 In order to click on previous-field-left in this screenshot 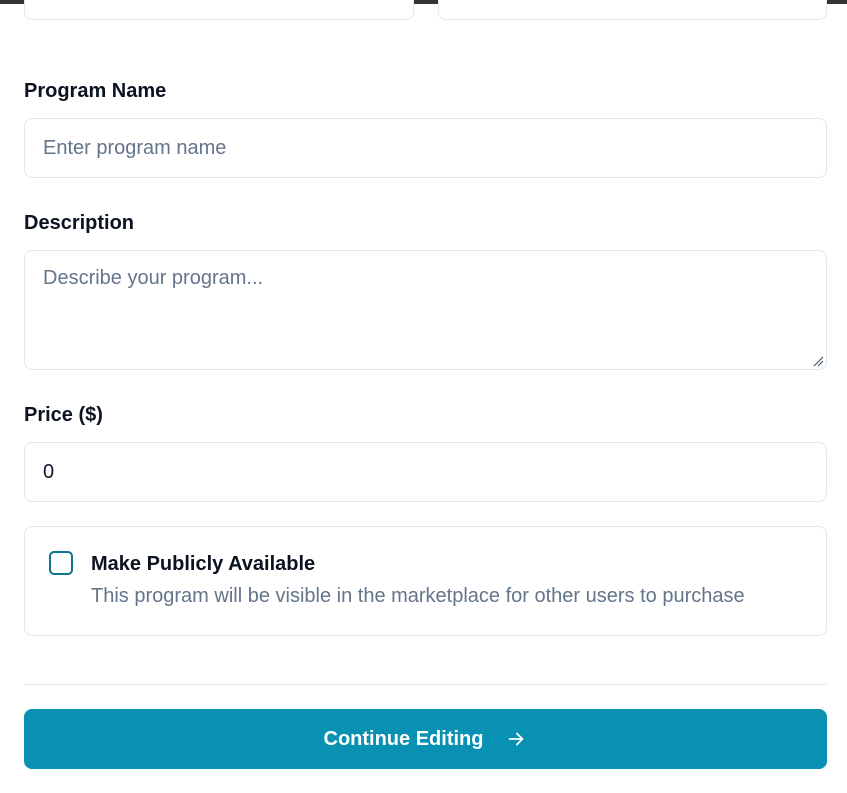, I will do `click(219, 10)`.